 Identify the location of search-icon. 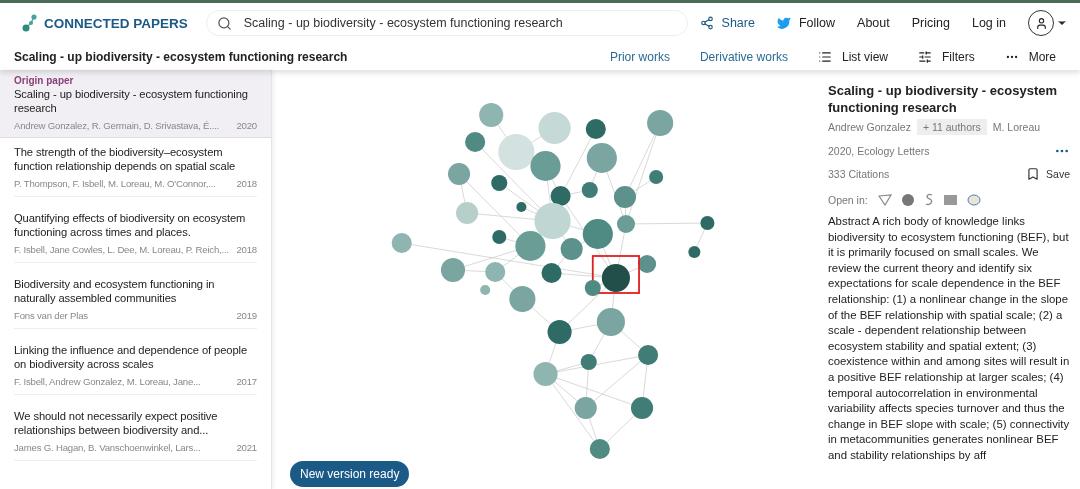
(224, 23).